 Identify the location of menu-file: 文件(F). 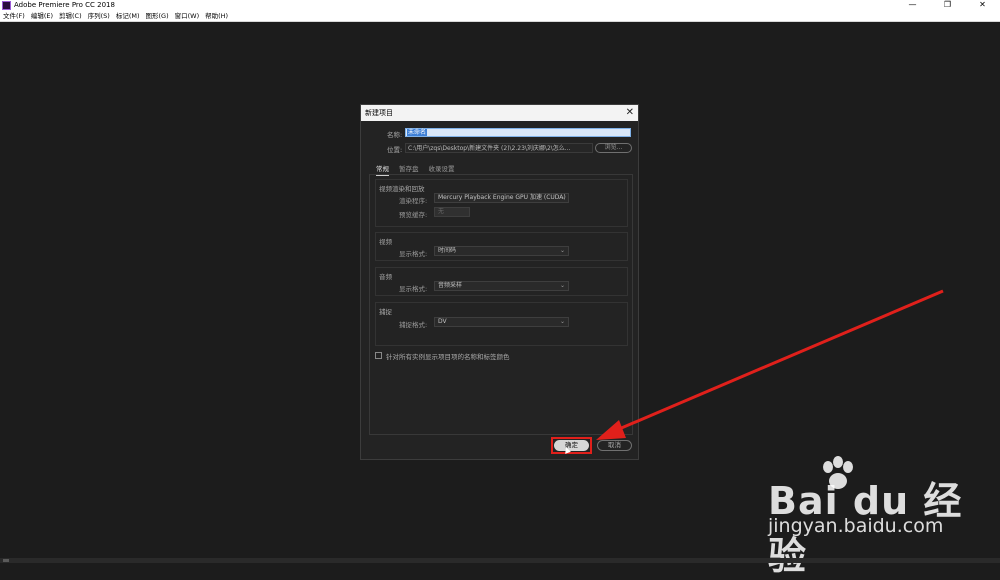
(14, 16).